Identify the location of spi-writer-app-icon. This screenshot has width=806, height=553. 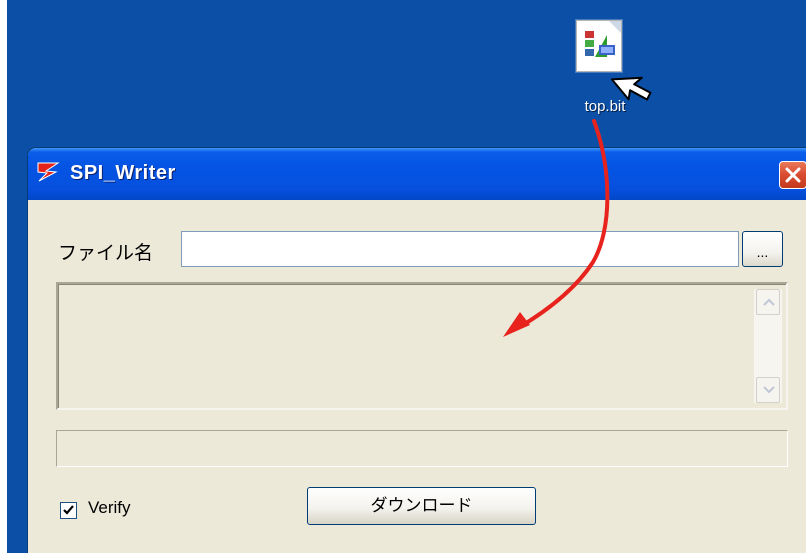
(48, 172).